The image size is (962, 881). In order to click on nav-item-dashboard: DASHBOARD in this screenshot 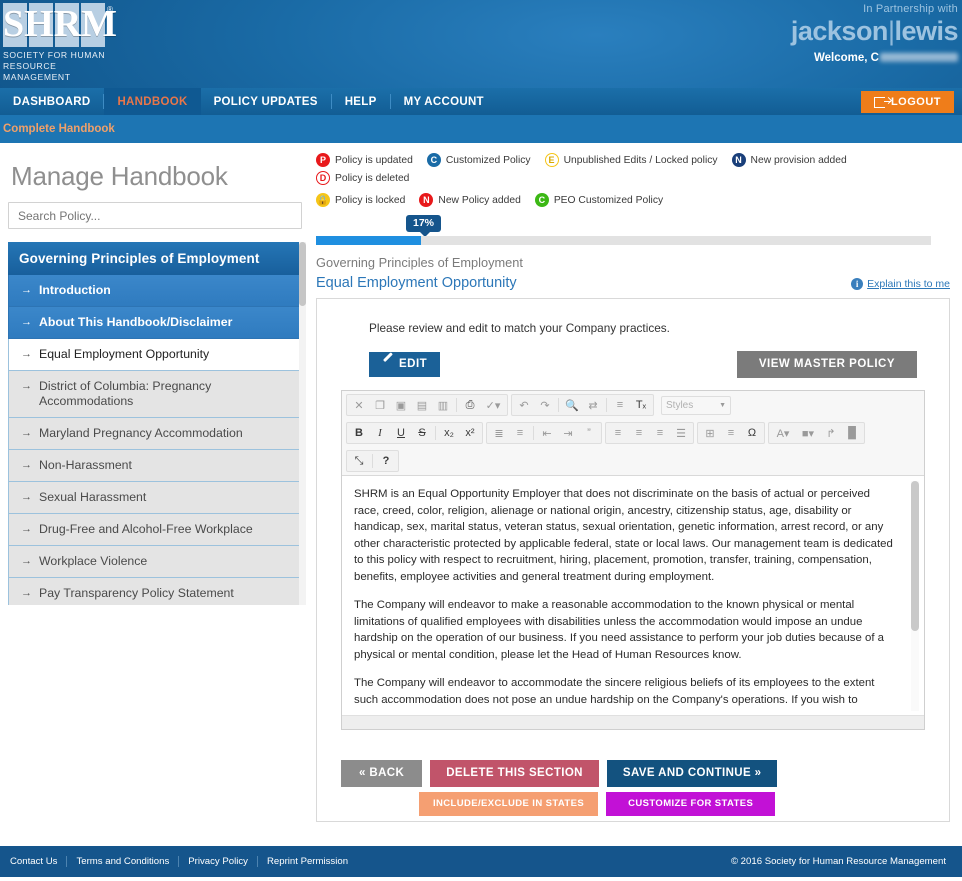, I will do `click(51, 101)`.